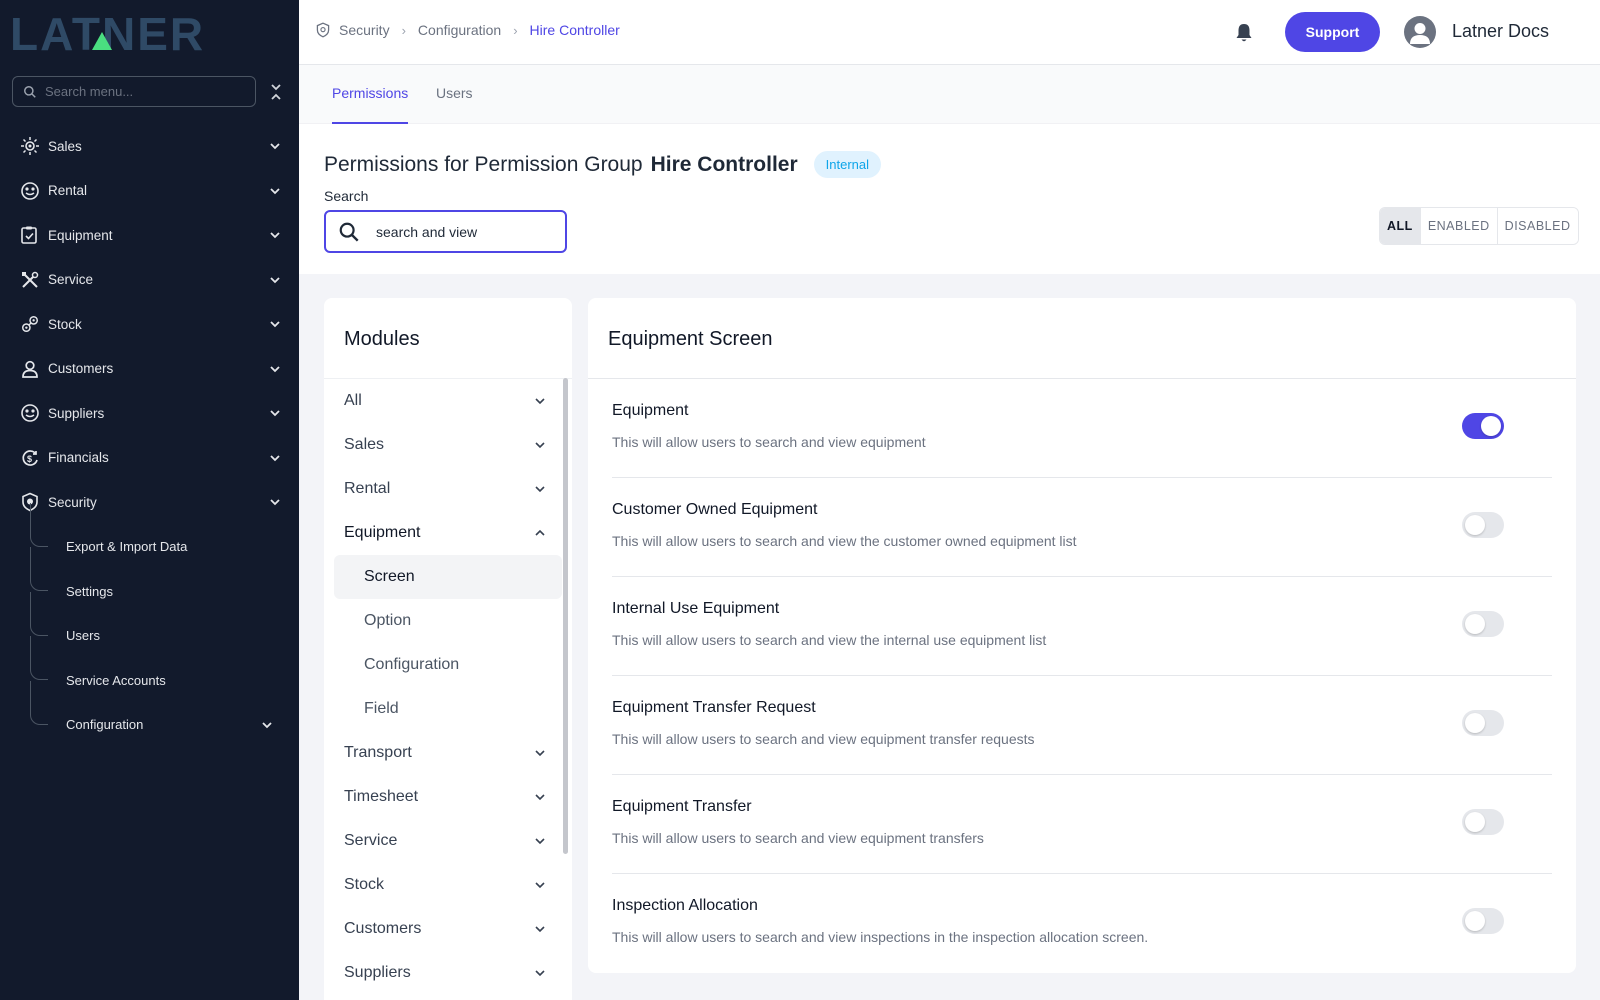 This screenshot has height=1000, width=1600. What do you see at coordinates (448, 841) in the screenshot?
I see `module-service: Service` at bounding box center [448, 841].